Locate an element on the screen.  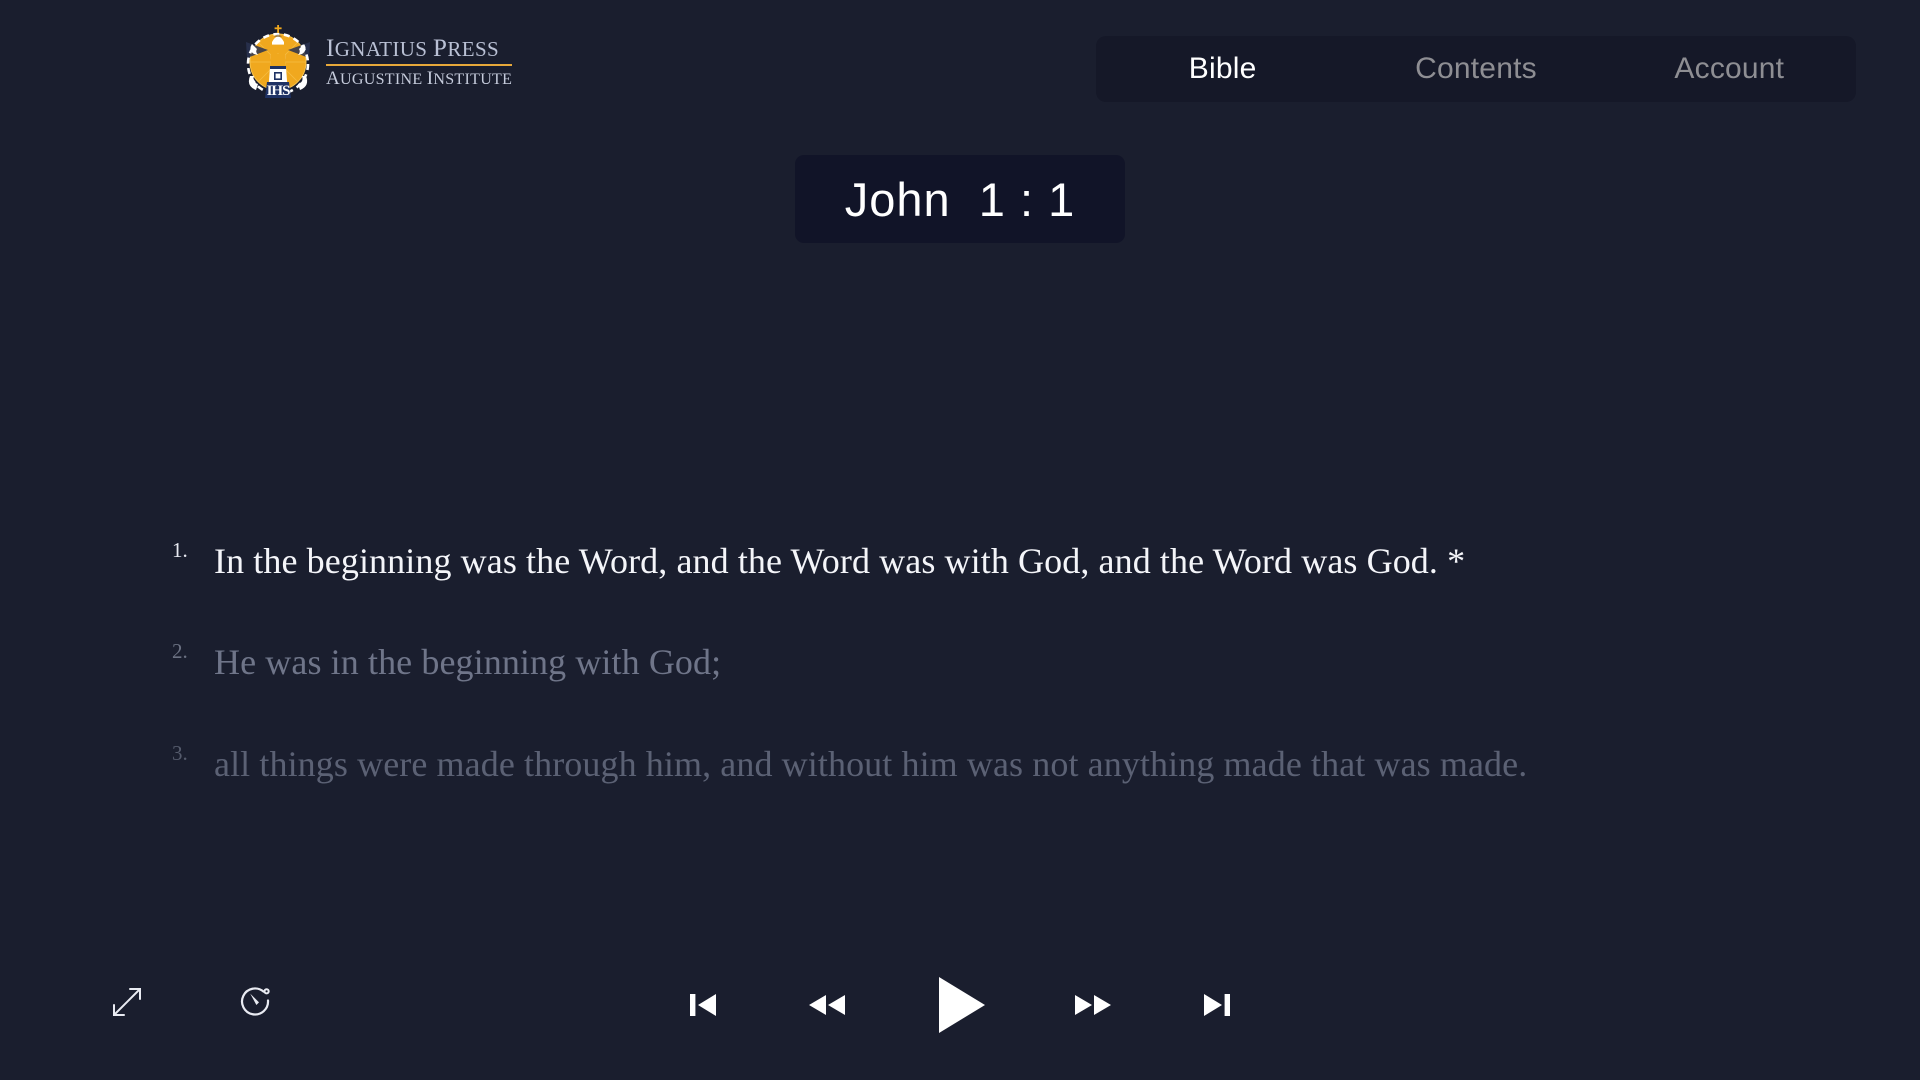
fast-forward-button is located at coordinates (1093, 1005).